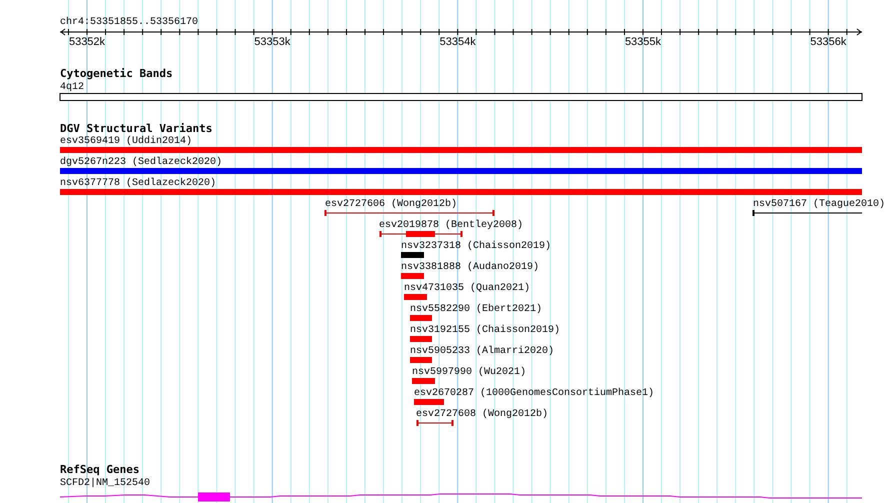 Image resolution: width=890 pixels, height=503 pixels. Describe the element at coordinates (467, 288) in the screenshot. I see `variant-label: nsv4731035 (Quan2021)` at that location.